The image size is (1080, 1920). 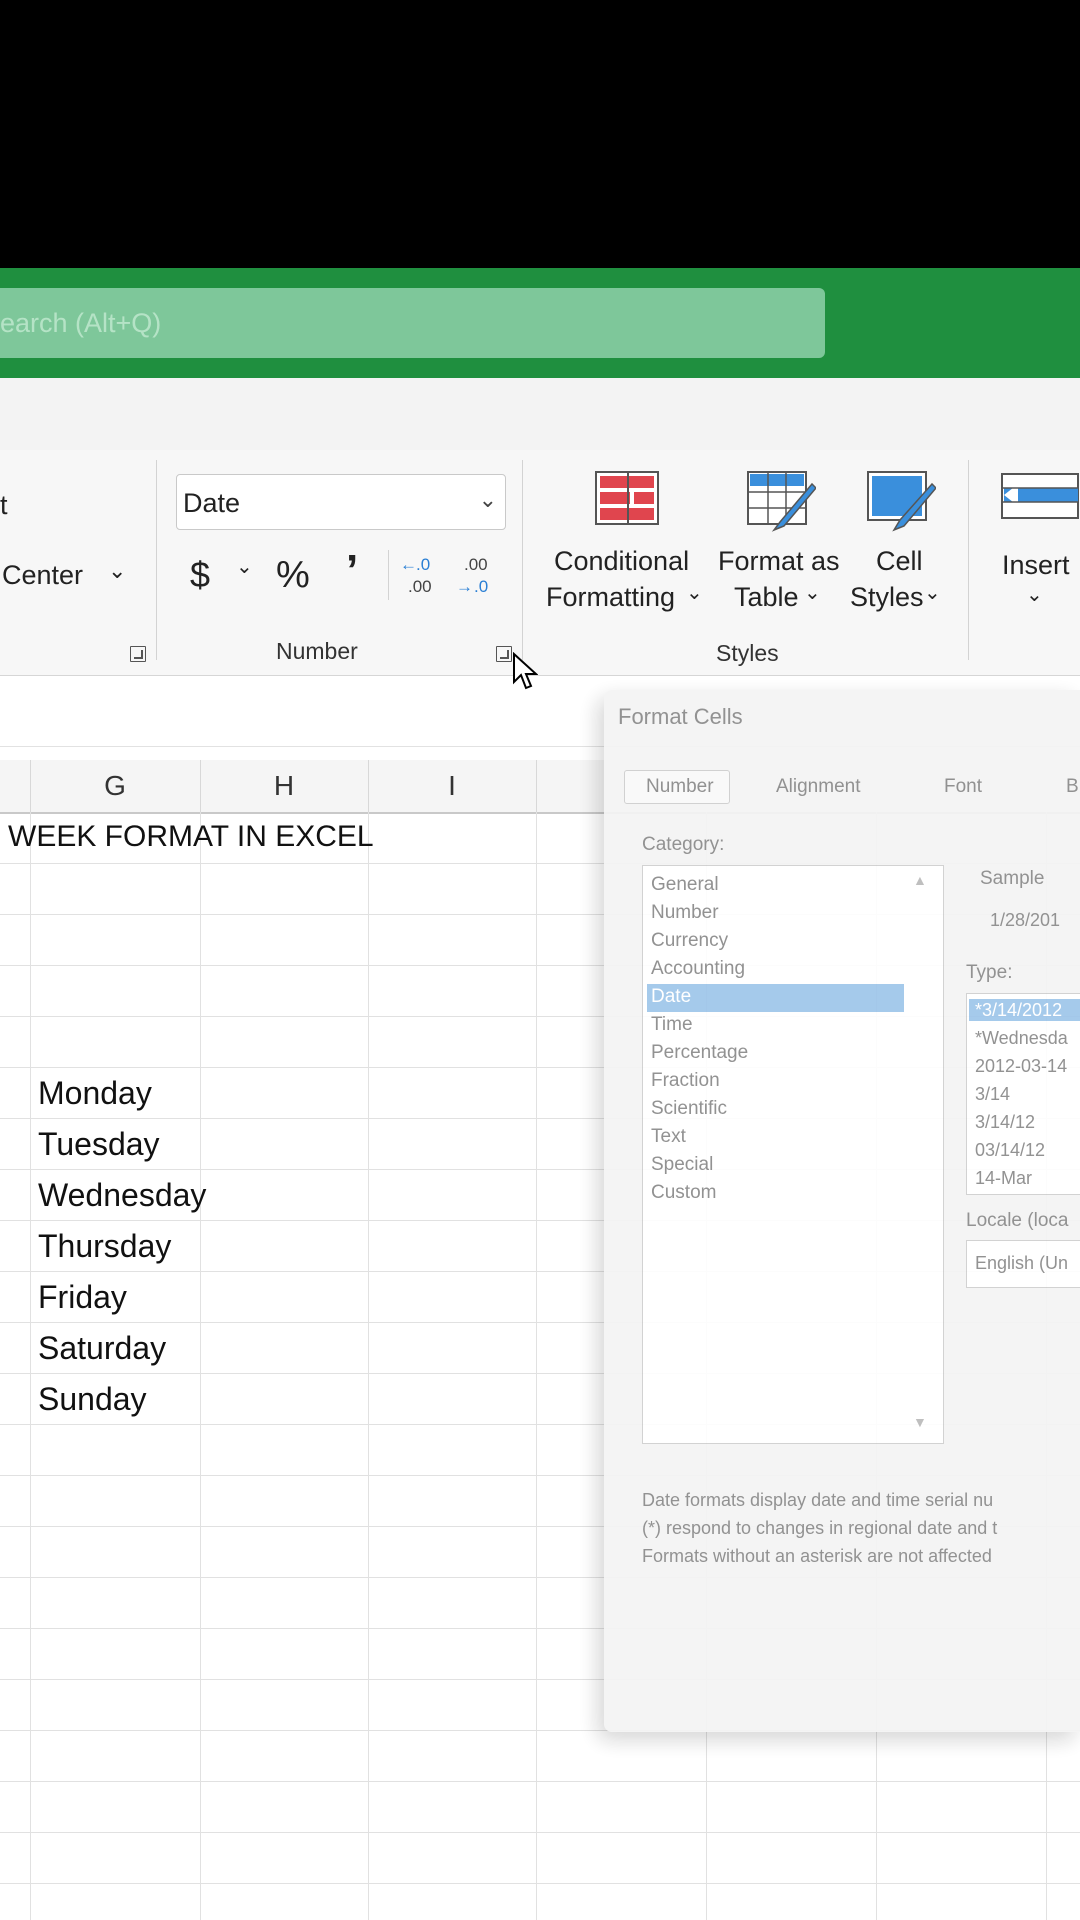 I want to click on category-item: Currency, so click(x=689, y=941).